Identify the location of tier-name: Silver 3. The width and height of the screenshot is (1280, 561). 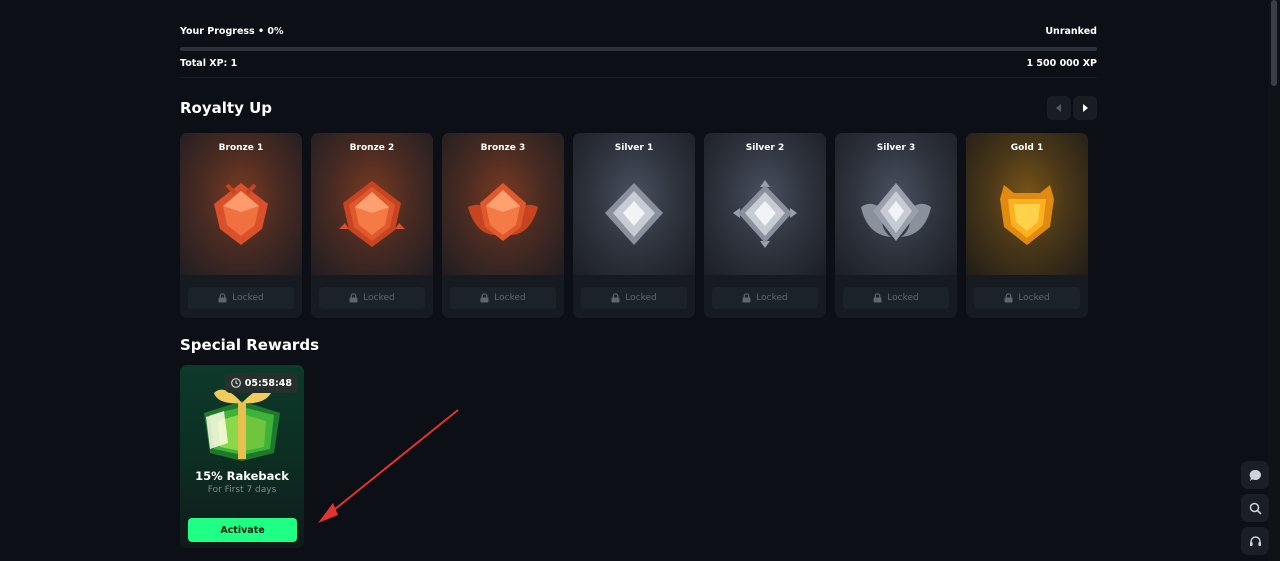
(896, 148).